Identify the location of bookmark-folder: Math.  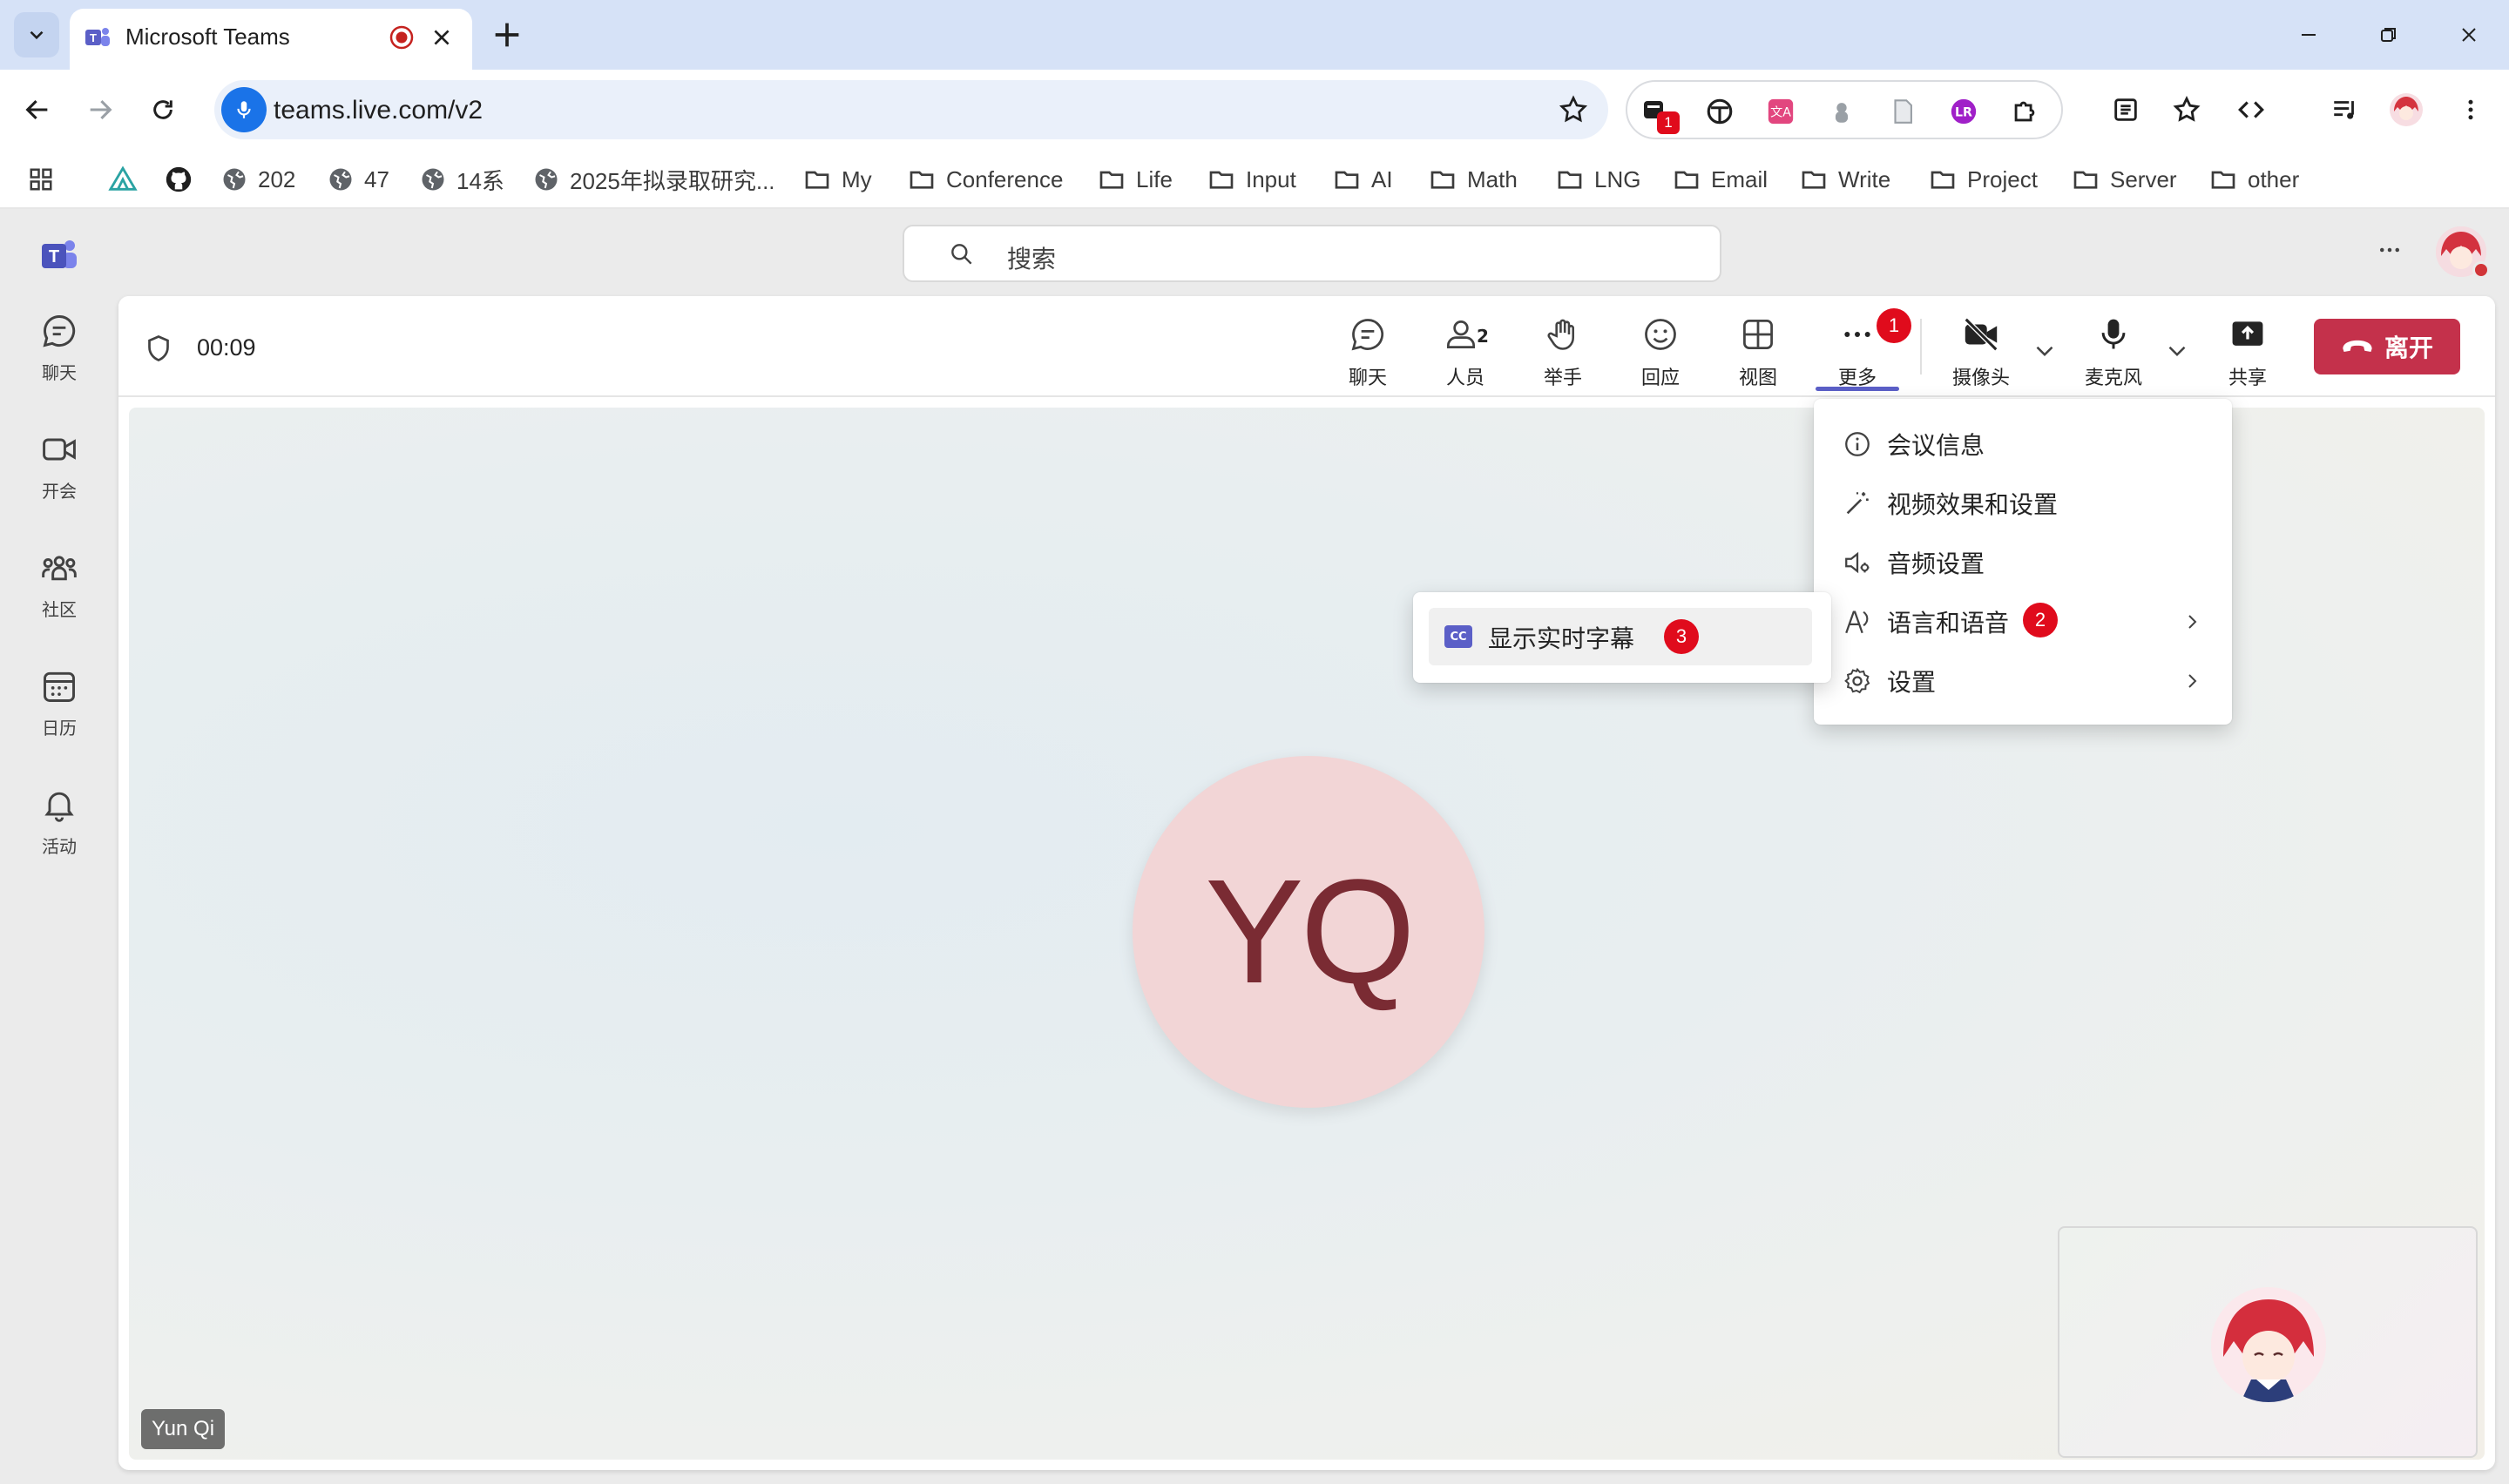
(1473, 179).